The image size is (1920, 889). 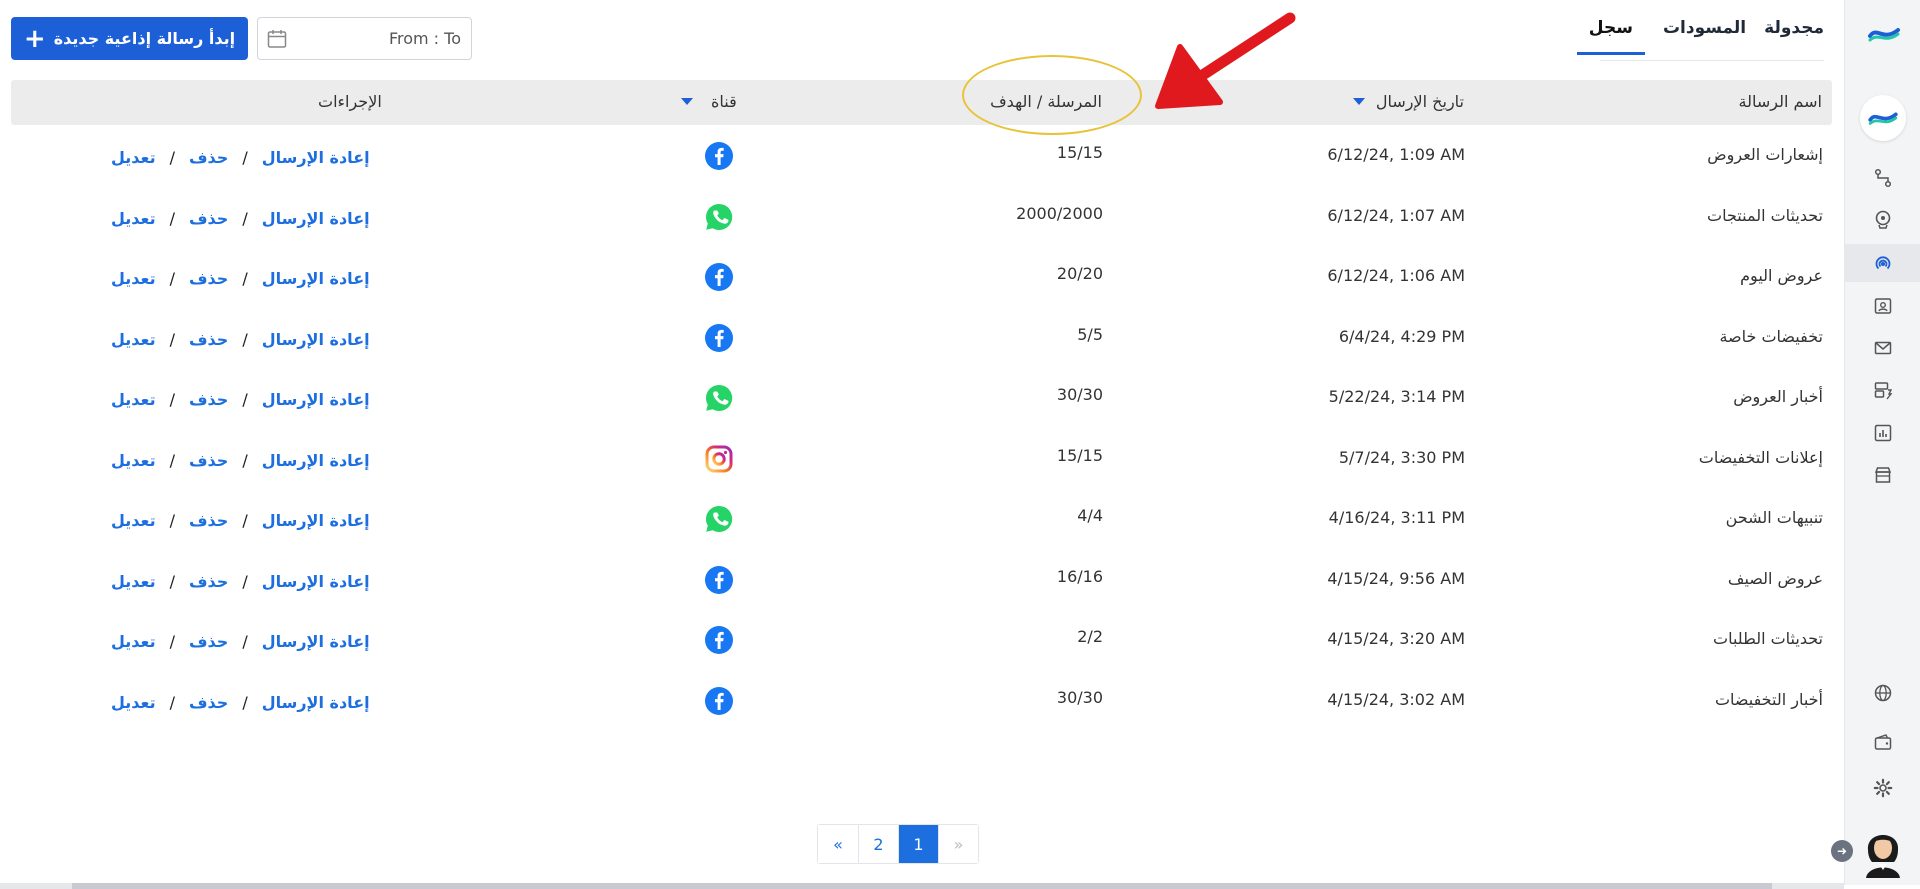 I want to click on filter-channel-caret-icon, so click(x=687, y=101).